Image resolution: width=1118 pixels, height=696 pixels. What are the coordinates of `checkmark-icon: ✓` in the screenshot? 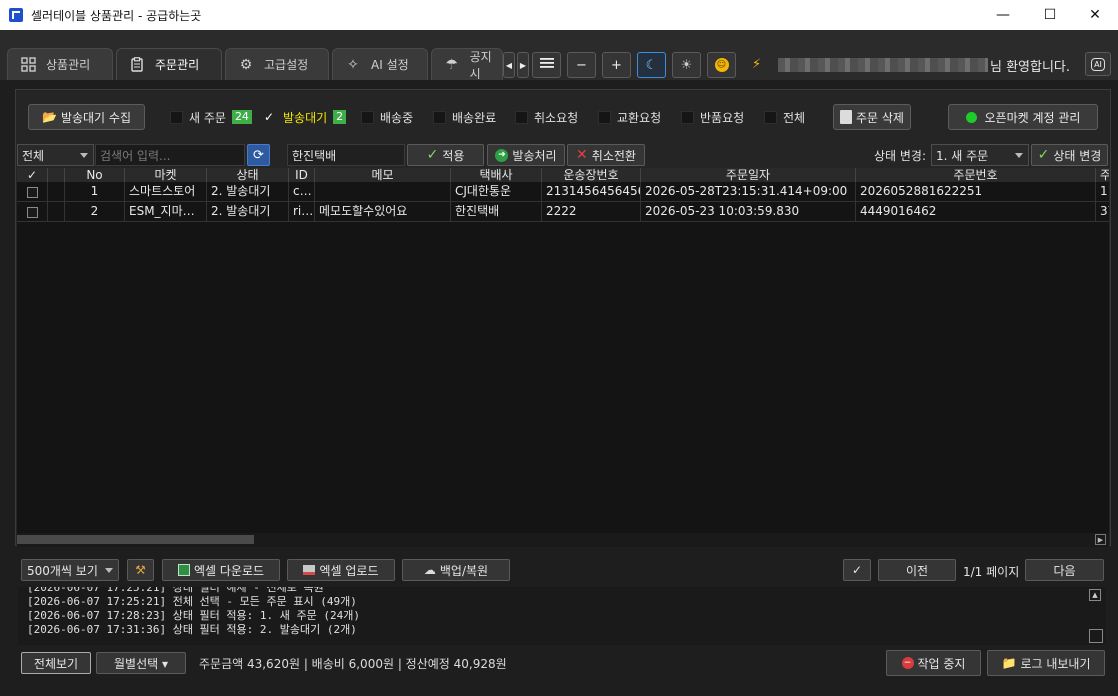 It's located at (270, 117).